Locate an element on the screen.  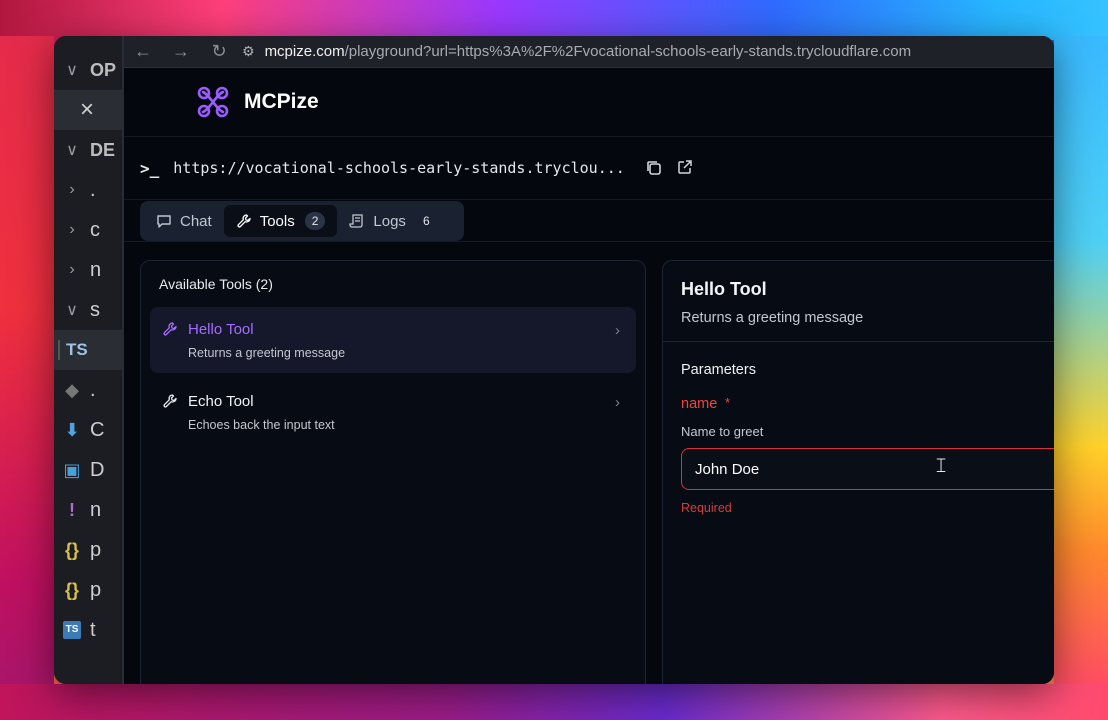
tool-name: Echo Tool is located at coordinates (221, 401).